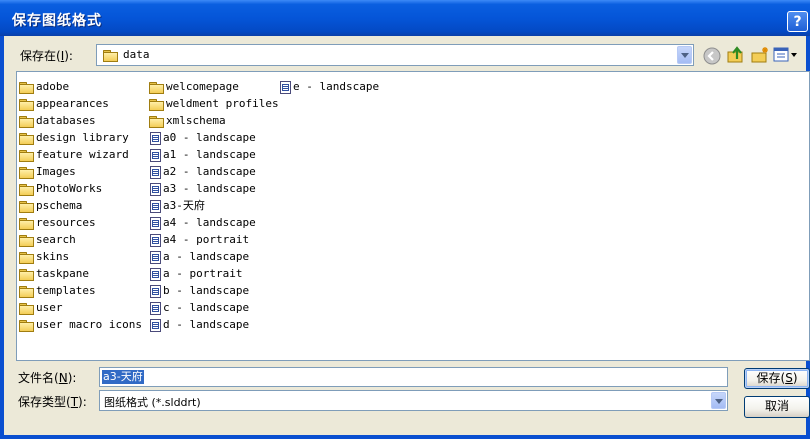 The image size is (810, 439). I want to click on window-frame-bottom, so click(405, 437).